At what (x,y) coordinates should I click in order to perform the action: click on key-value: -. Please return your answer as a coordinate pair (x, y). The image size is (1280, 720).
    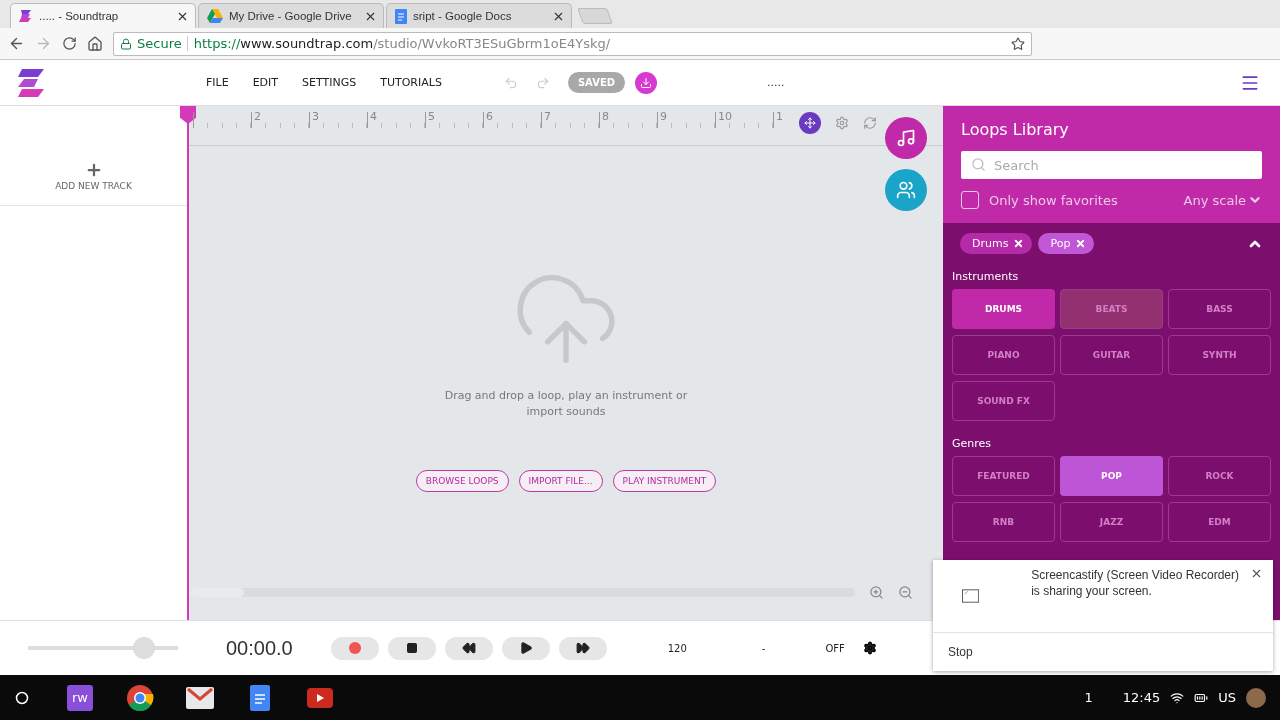
    Looking at the image, I should click on (763, 648).